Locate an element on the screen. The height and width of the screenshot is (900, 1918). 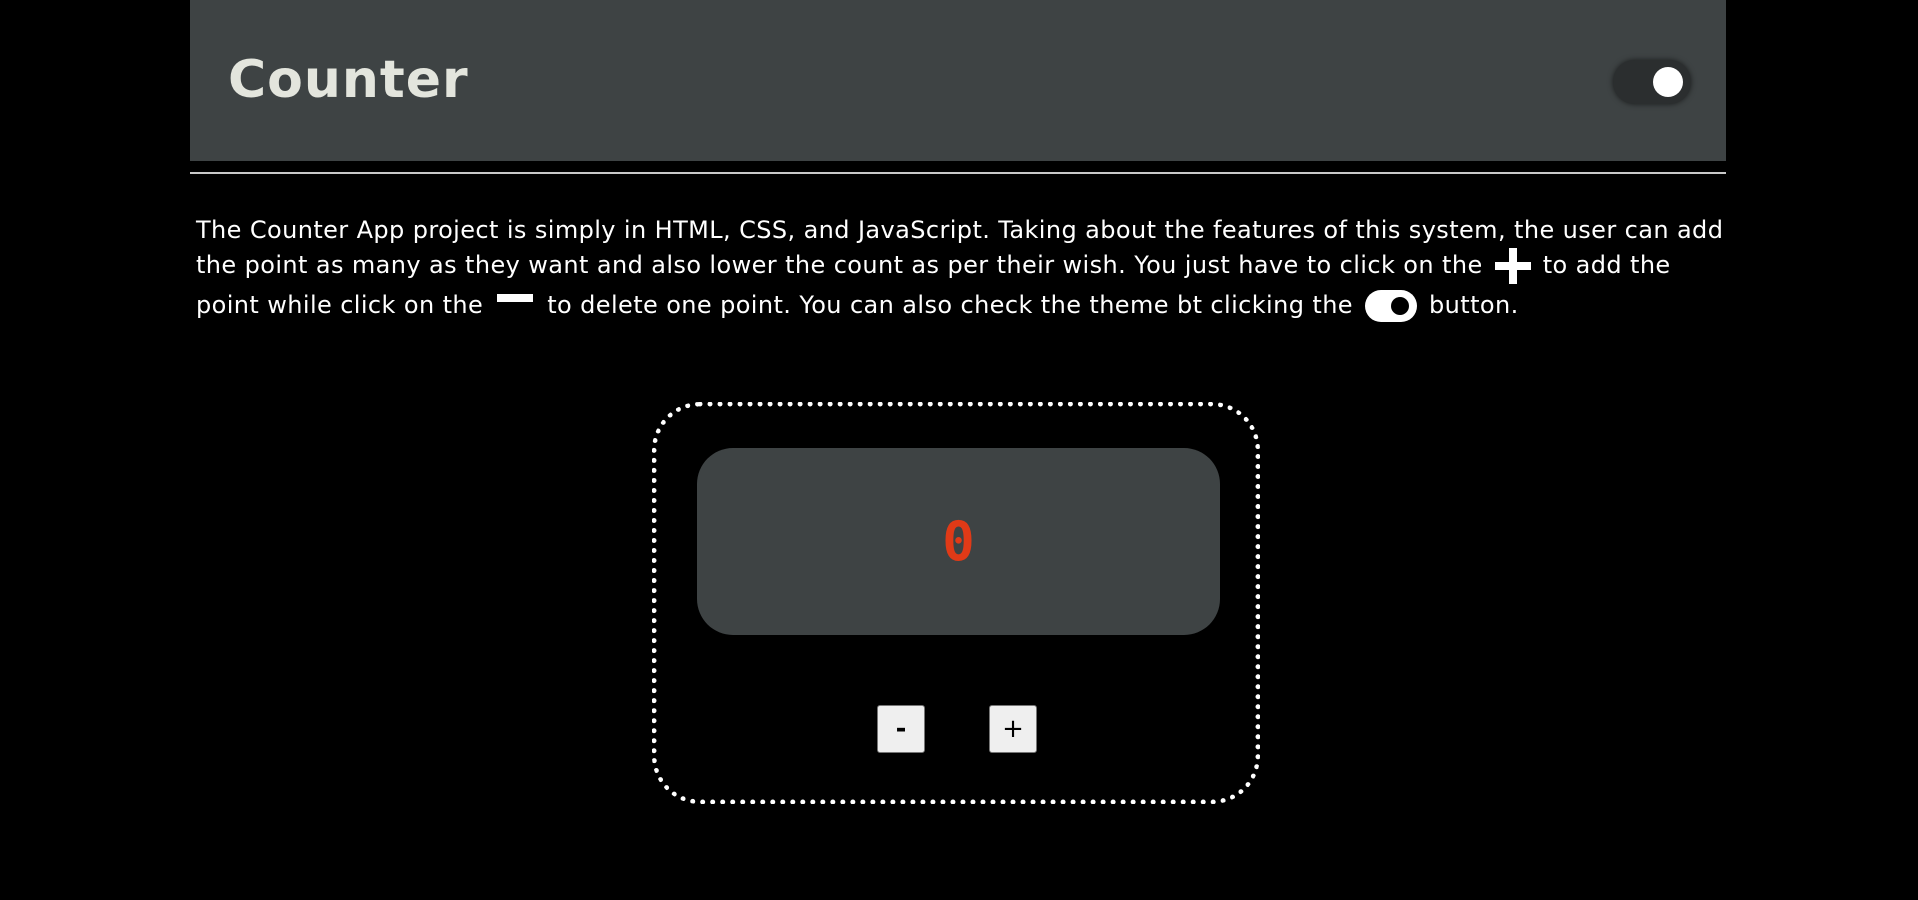
toggle-icon is located at coordinates (1391, 306).